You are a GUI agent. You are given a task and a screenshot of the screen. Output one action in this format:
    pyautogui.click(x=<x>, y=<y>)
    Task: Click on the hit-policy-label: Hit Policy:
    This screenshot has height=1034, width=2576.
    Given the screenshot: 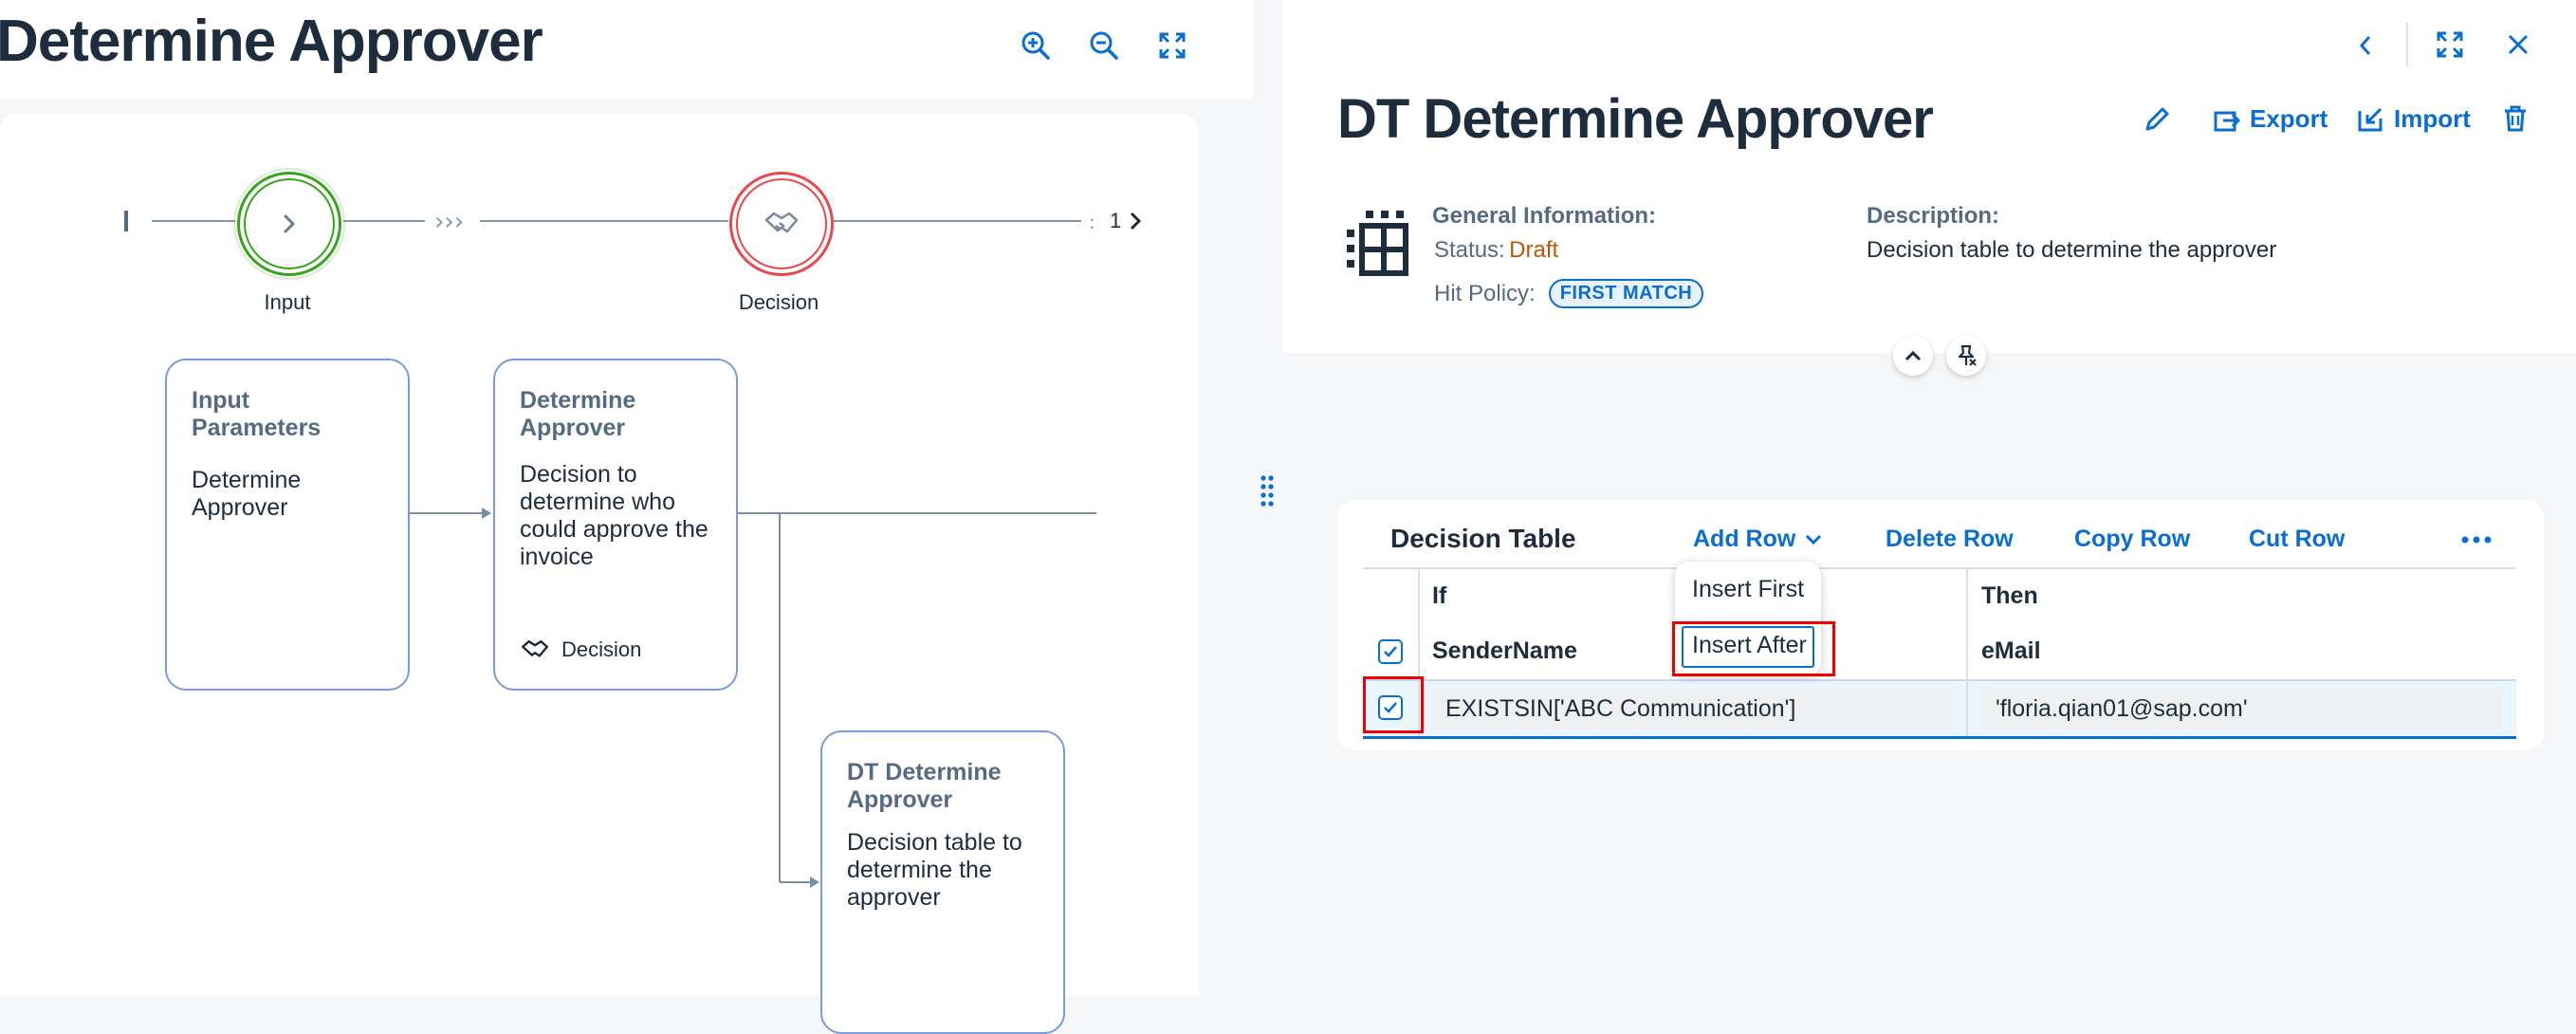 What is the action you would take?
    pyautogui.click(x=1485, y=293)
    